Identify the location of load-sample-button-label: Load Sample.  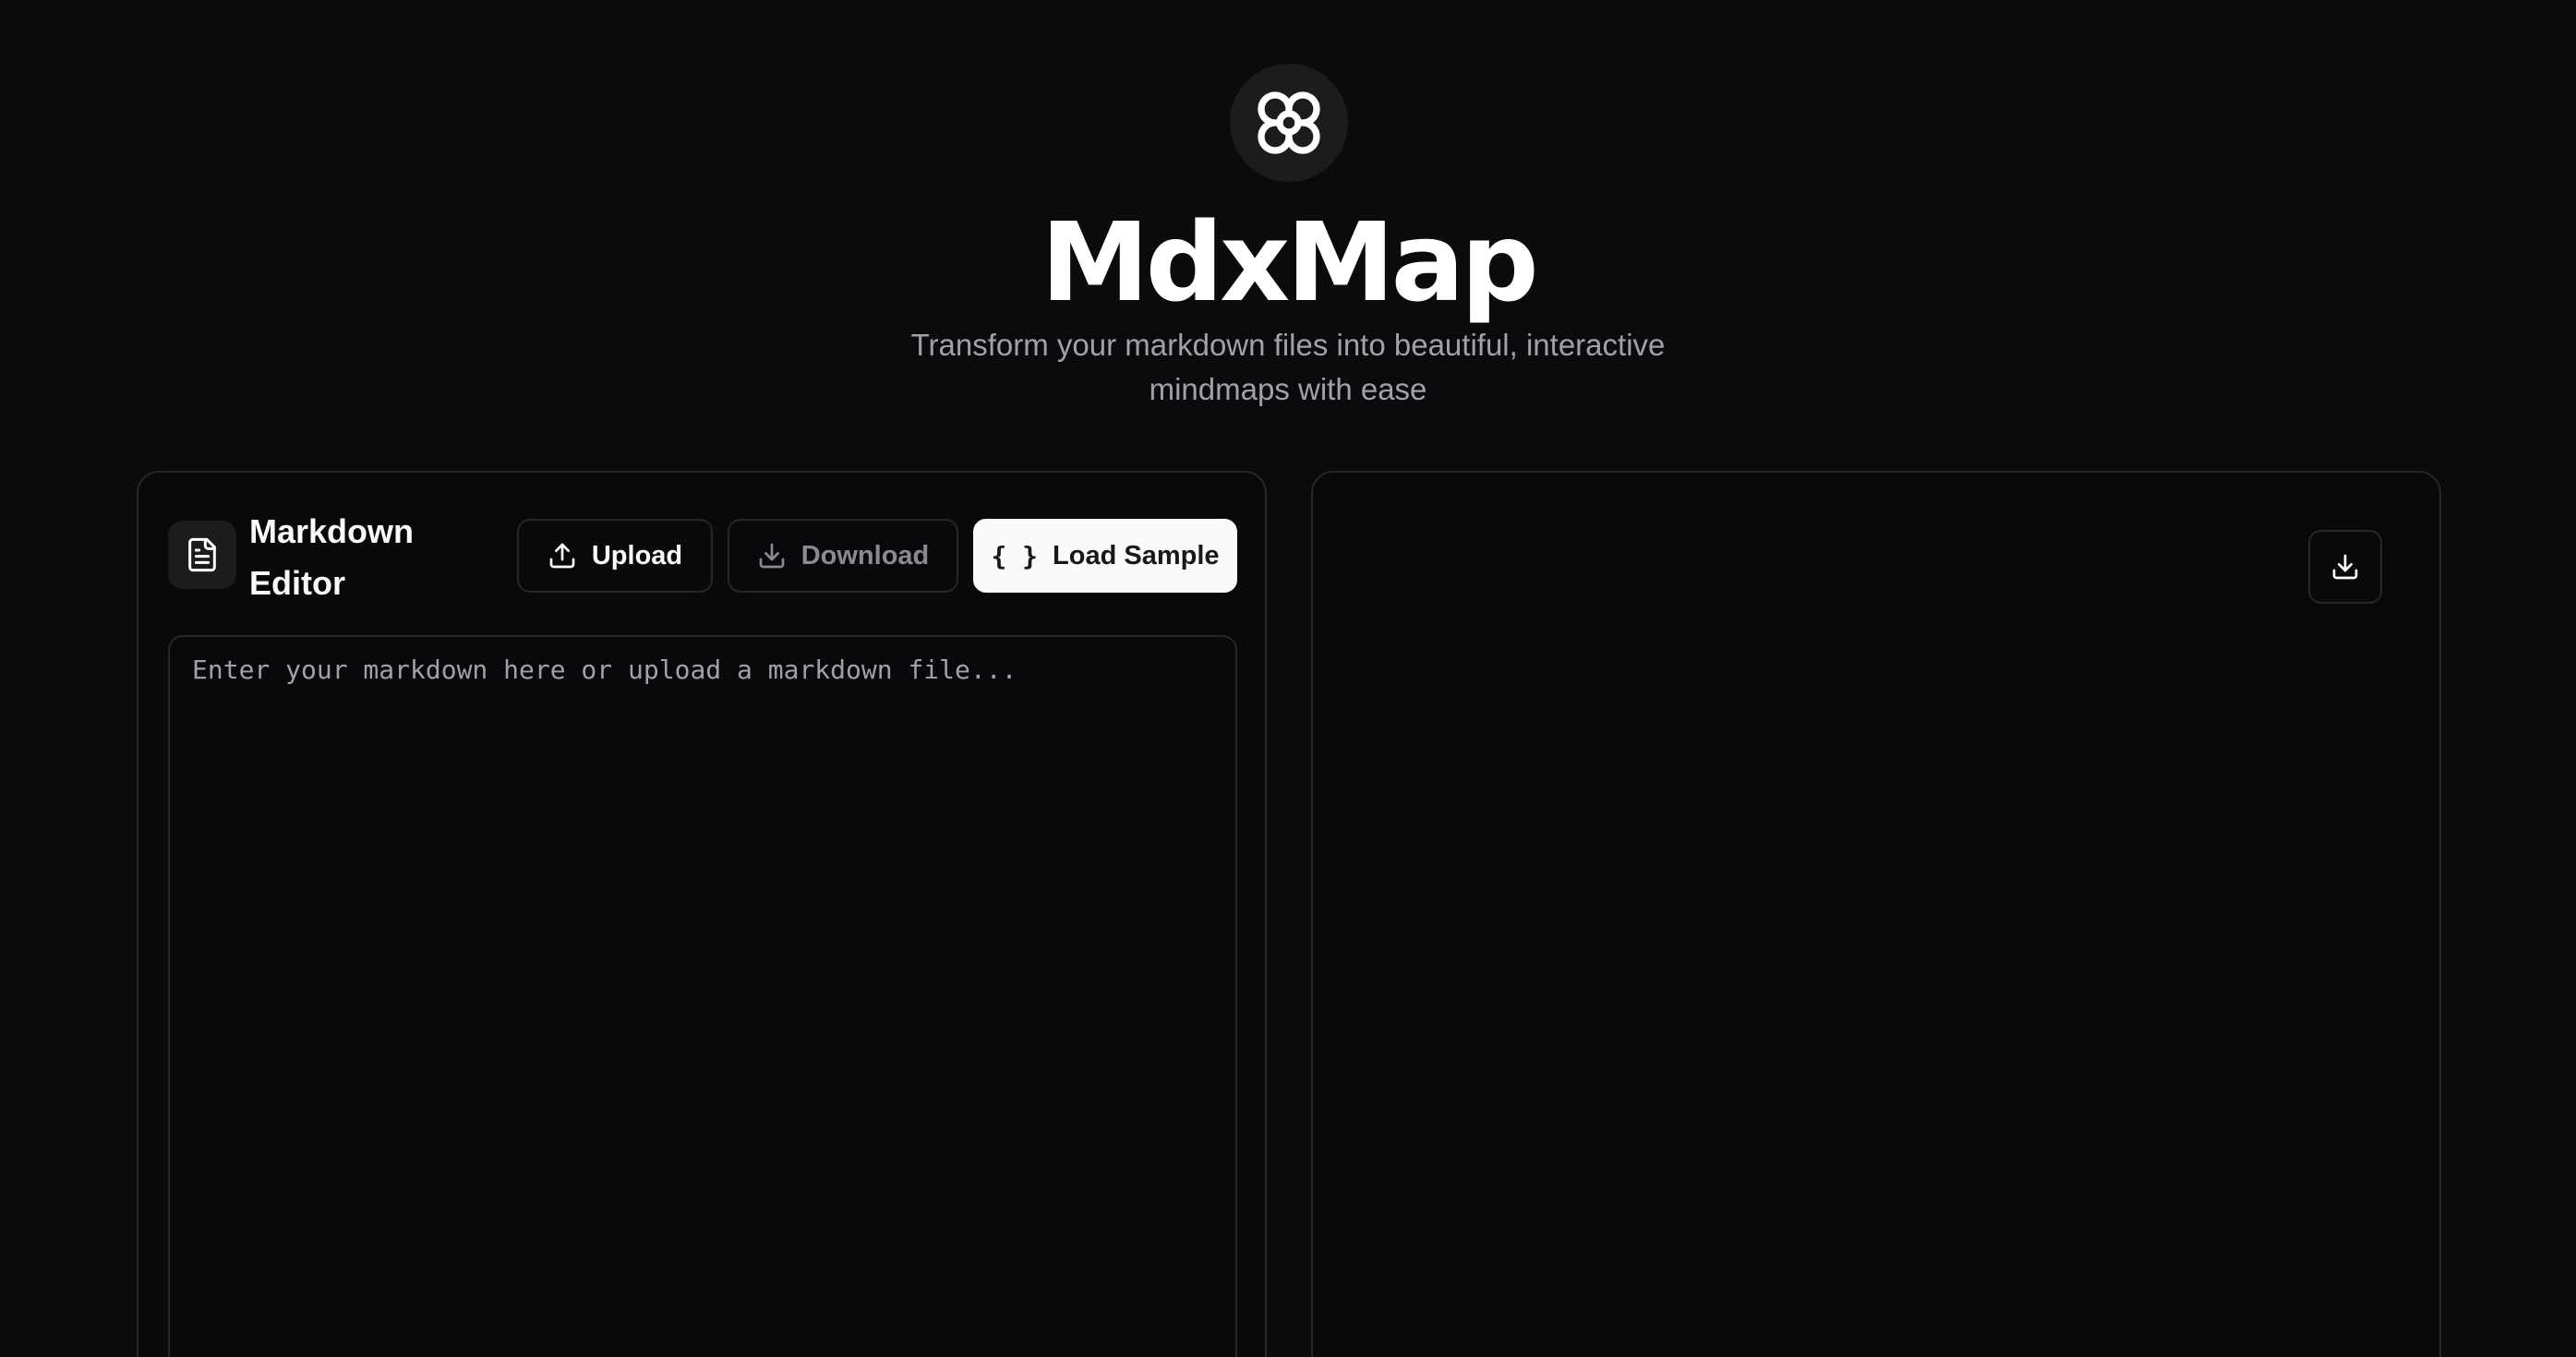
(1136, 555).